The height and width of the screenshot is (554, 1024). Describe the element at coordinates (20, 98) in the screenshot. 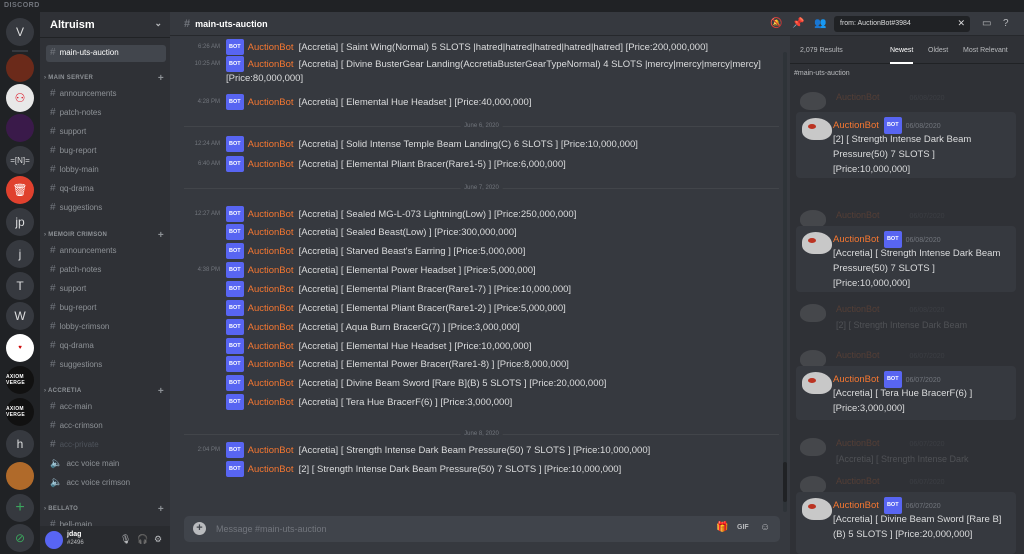

I see `server-icon: ⚇` at that location.